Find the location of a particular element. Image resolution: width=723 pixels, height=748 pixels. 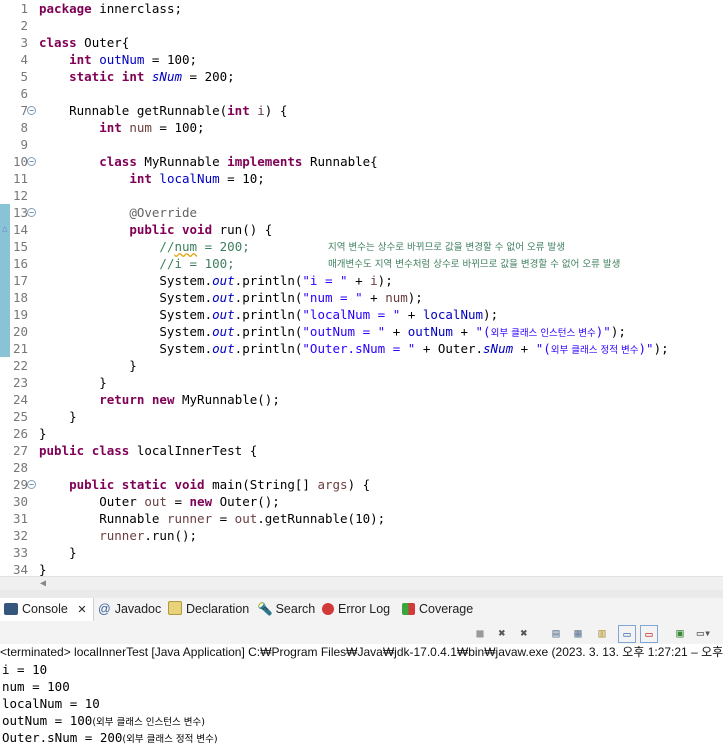

code-line: 3 class Outer{ is located at coordinates (361, 42).